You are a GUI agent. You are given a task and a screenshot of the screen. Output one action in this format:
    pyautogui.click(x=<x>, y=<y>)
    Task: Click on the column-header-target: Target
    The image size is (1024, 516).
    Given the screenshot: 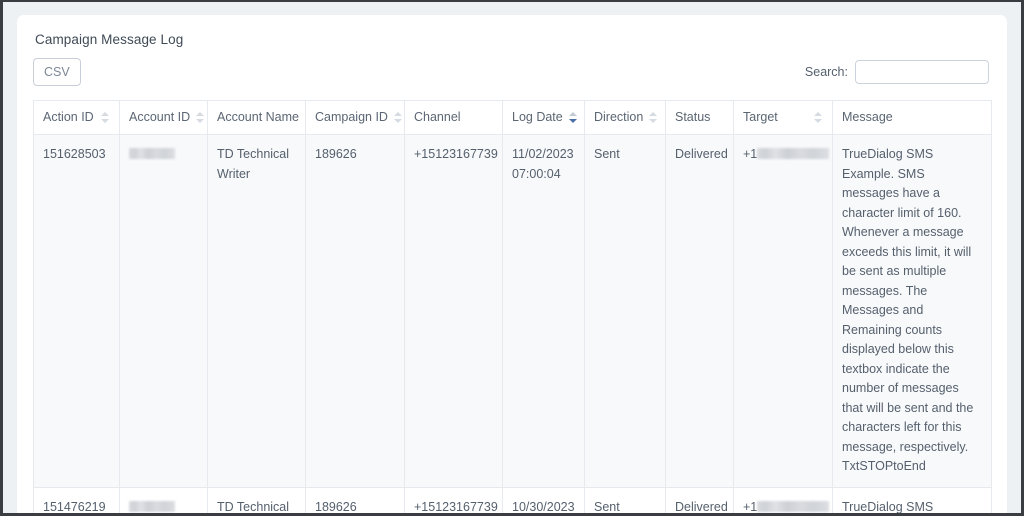 What is the action you would take?
    pyautogui.click(x=783, y=117)
    